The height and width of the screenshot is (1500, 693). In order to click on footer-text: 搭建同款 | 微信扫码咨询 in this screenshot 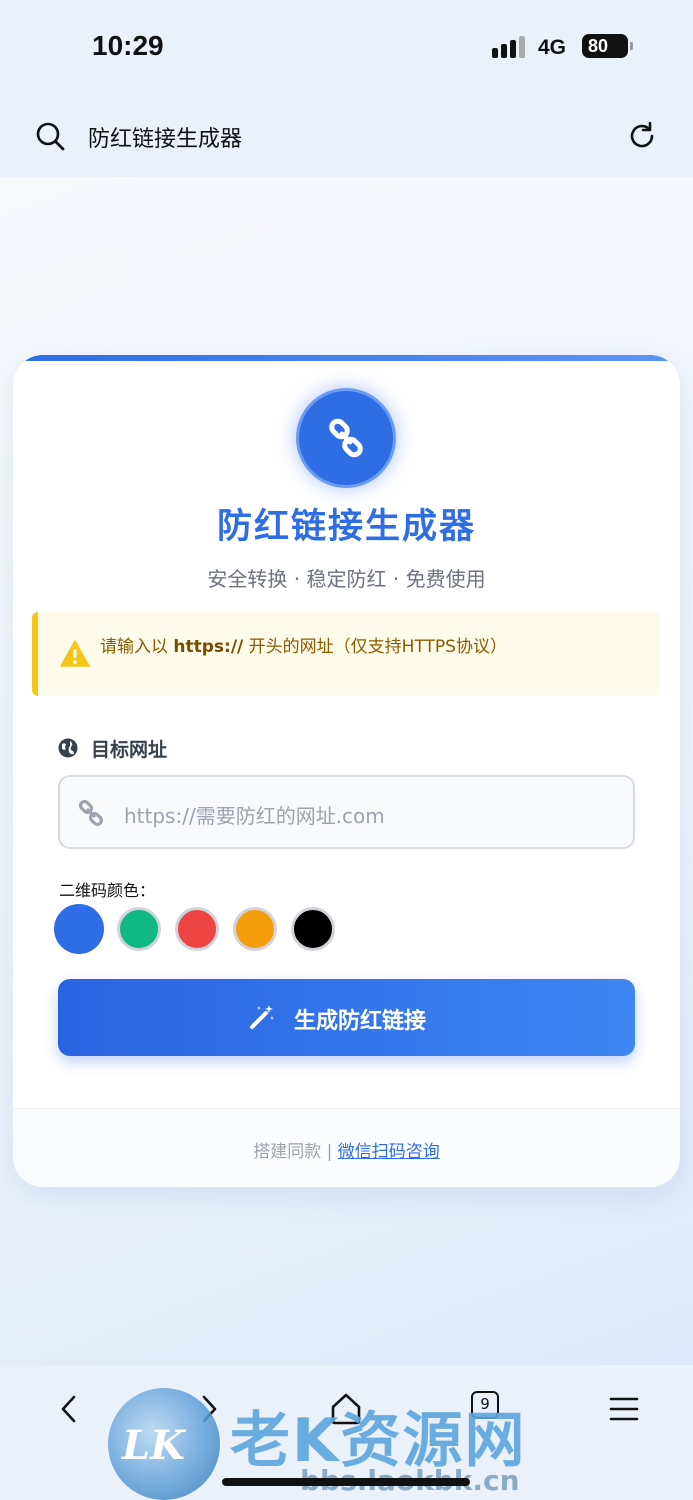, I will do `click(346, 1149)`.